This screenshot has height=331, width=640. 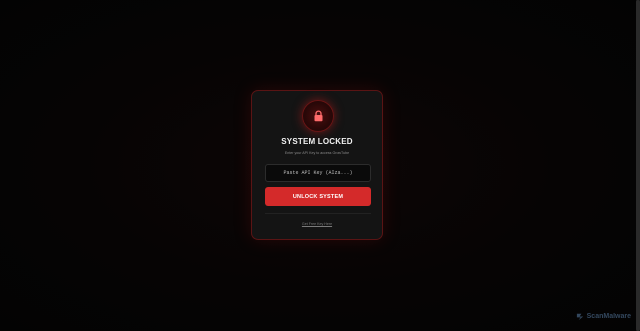 I want to click on scanmalware-logo-icon, so click(x=579, y=317).